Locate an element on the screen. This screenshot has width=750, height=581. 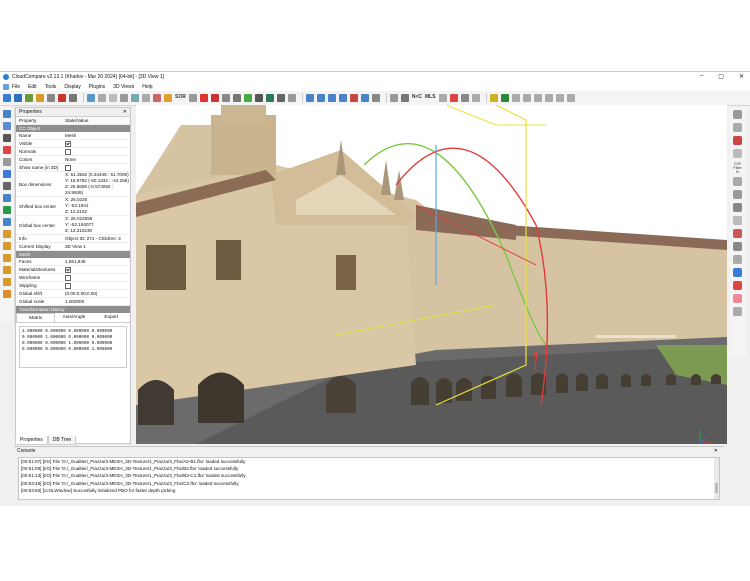
rotate-icon is located at coordinates (7, 162).